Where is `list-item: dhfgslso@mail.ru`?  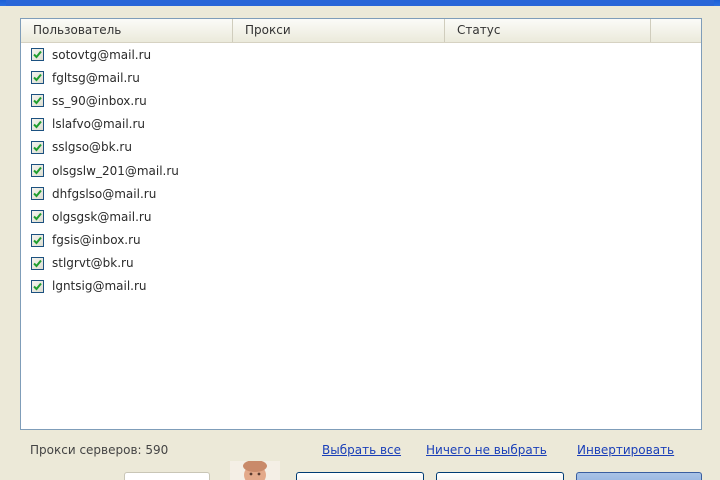 list-item: dhfgslso@mail.ru is located at coordinates (361, 193).